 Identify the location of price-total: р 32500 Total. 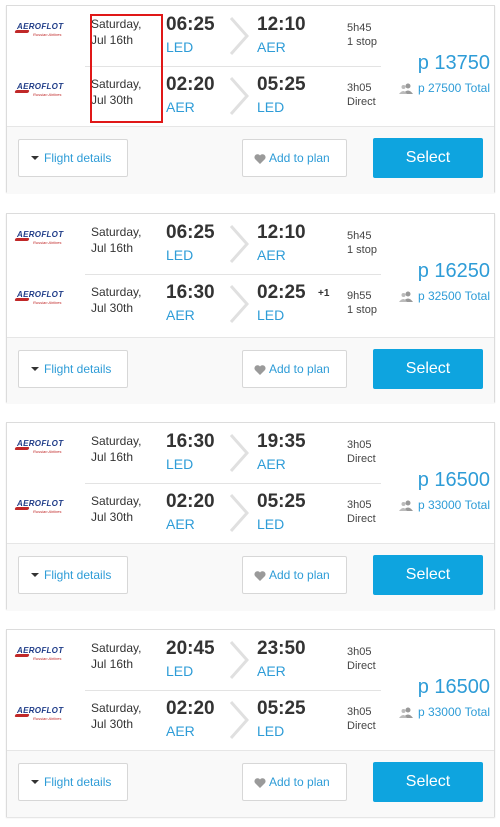
(444, 296).